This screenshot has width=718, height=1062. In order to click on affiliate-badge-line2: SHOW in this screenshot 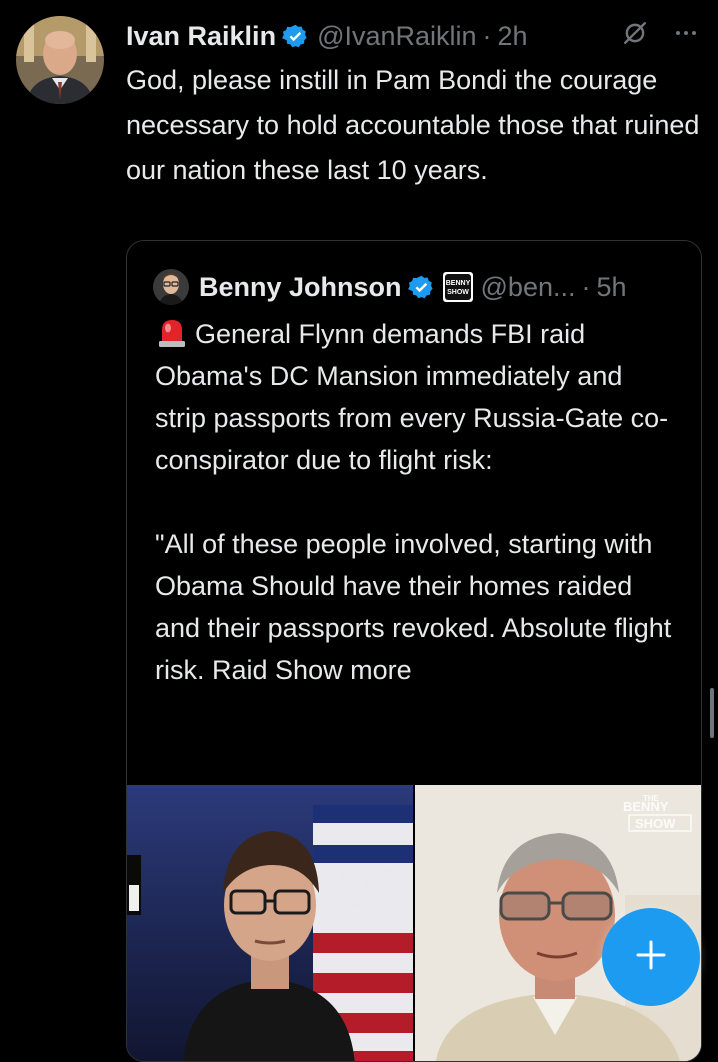, I will do `click(458, 292)`.